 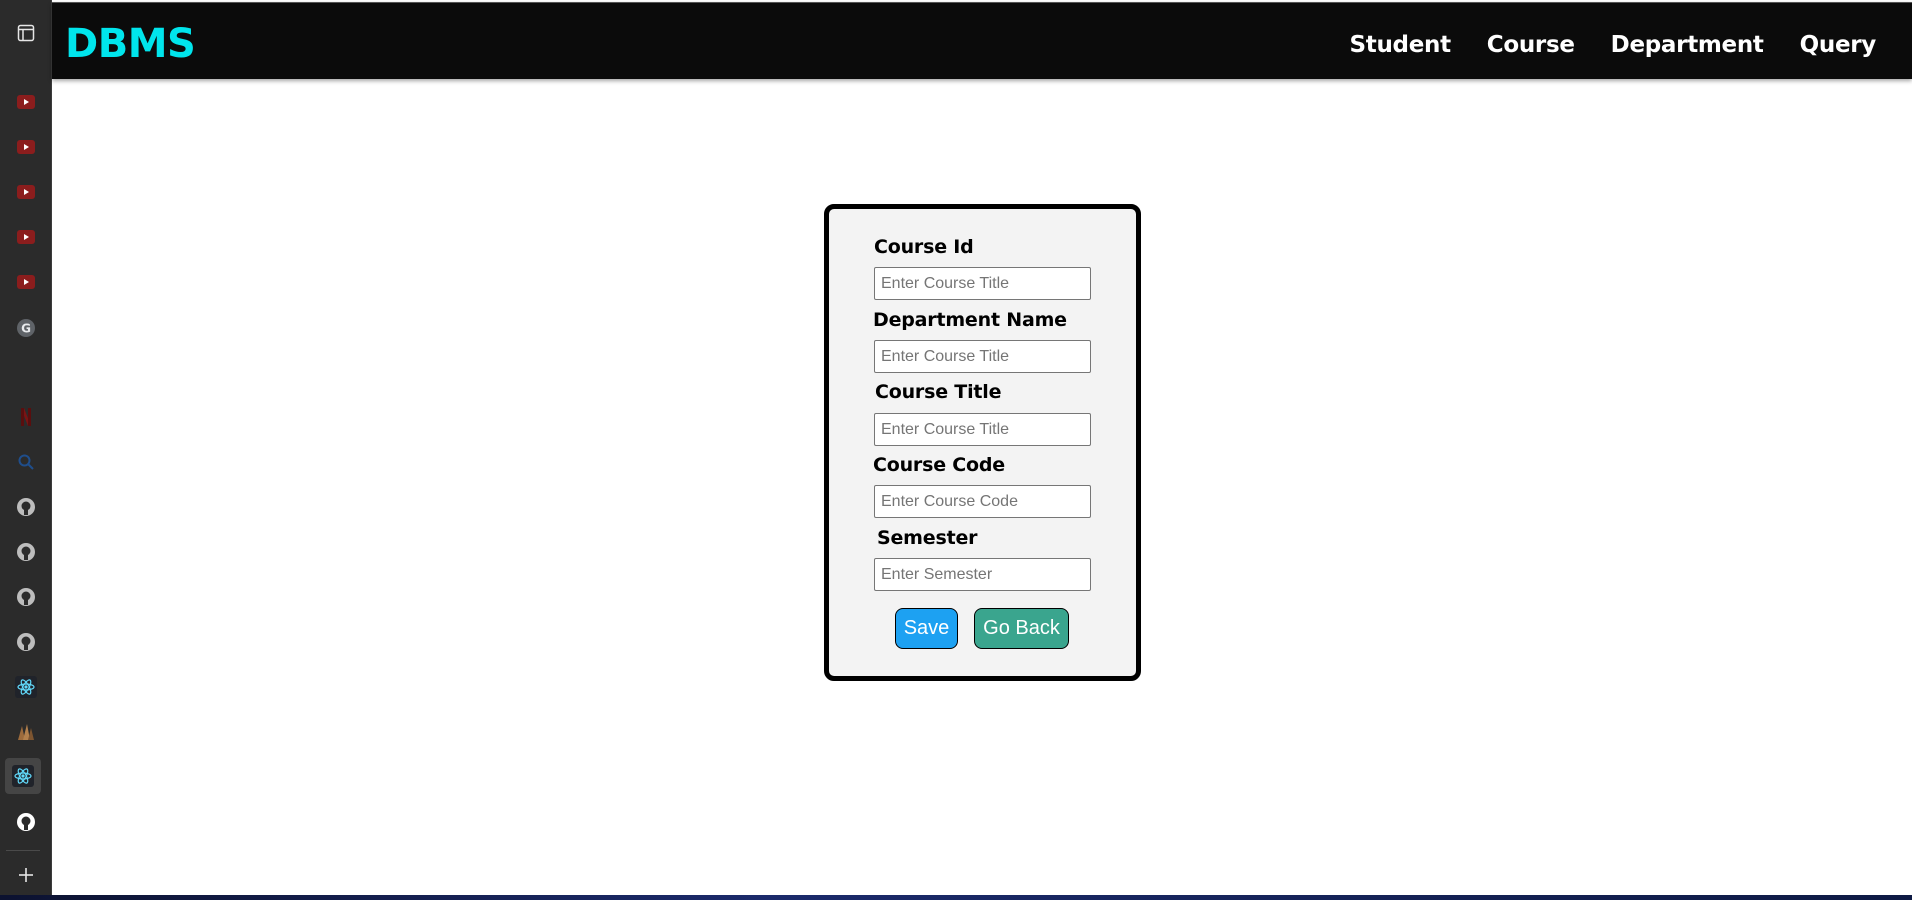 I want to click on department-name-input, so click(x=982, y=356).